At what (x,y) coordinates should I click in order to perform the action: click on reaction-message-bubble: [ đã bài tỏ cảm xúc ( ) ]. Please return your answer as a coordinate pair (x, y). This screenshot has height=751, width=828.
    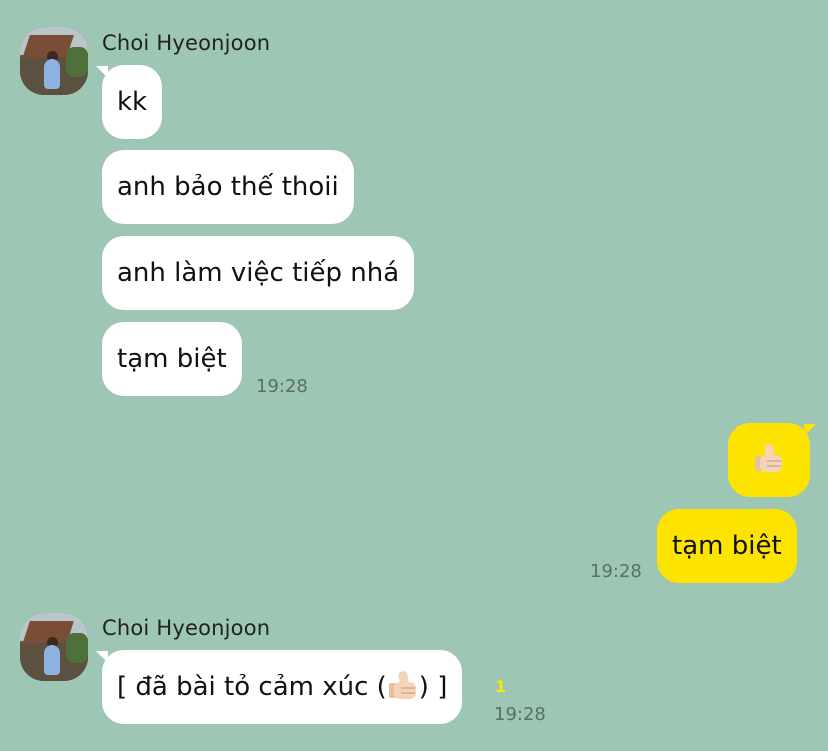
    Looking at the image, I should click on (282, 687).